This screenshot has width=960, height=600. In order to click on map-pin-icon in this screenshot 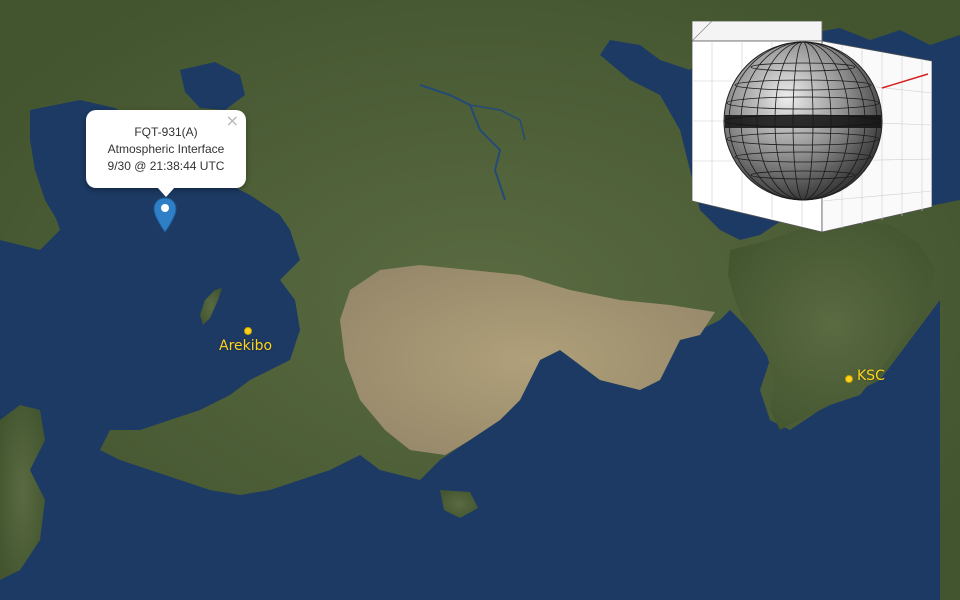, I will do `click(165, 216)`.